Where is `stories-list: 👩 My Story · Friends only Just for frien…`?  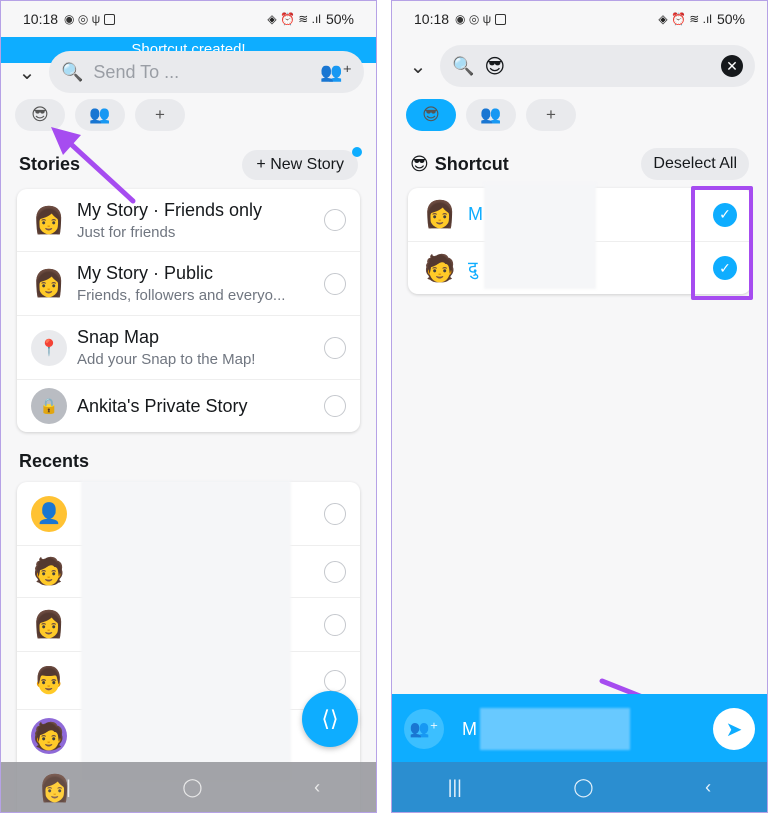
stories-list: 👩 My Story · Friends only Just for frien… is located at coordinates (188, 310).